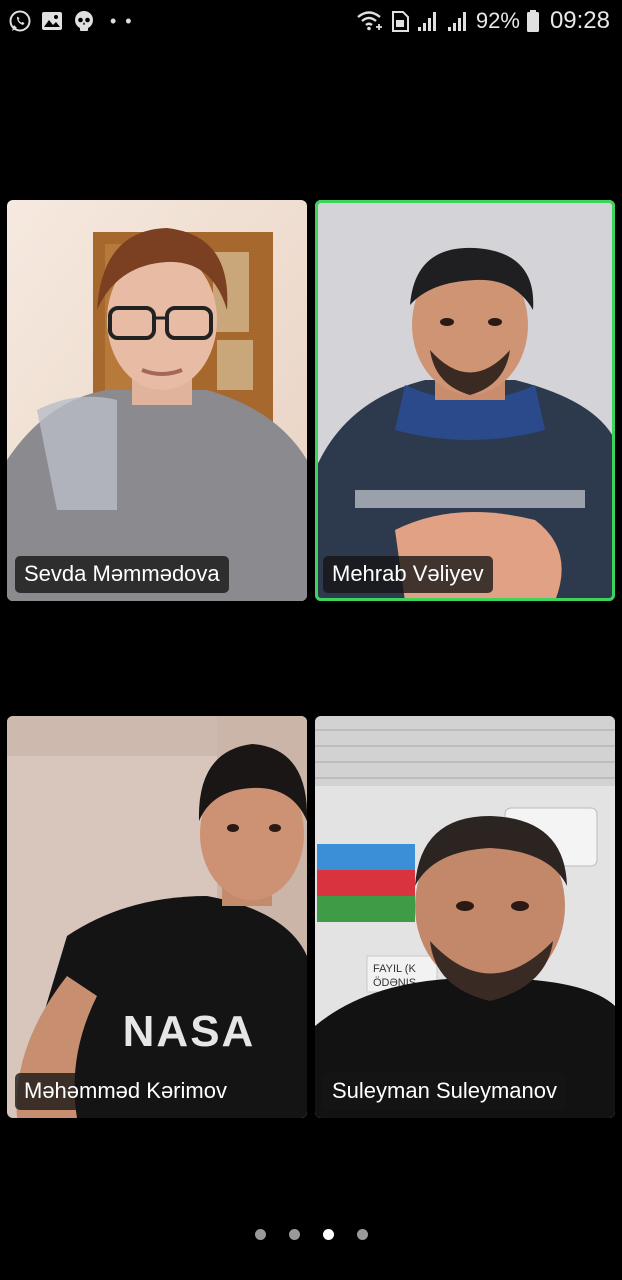 This screenshot has width=622, height=1280. Describe the element at coordinates (52, 21) in the screenshot. I see `gallery-icon` at that location.